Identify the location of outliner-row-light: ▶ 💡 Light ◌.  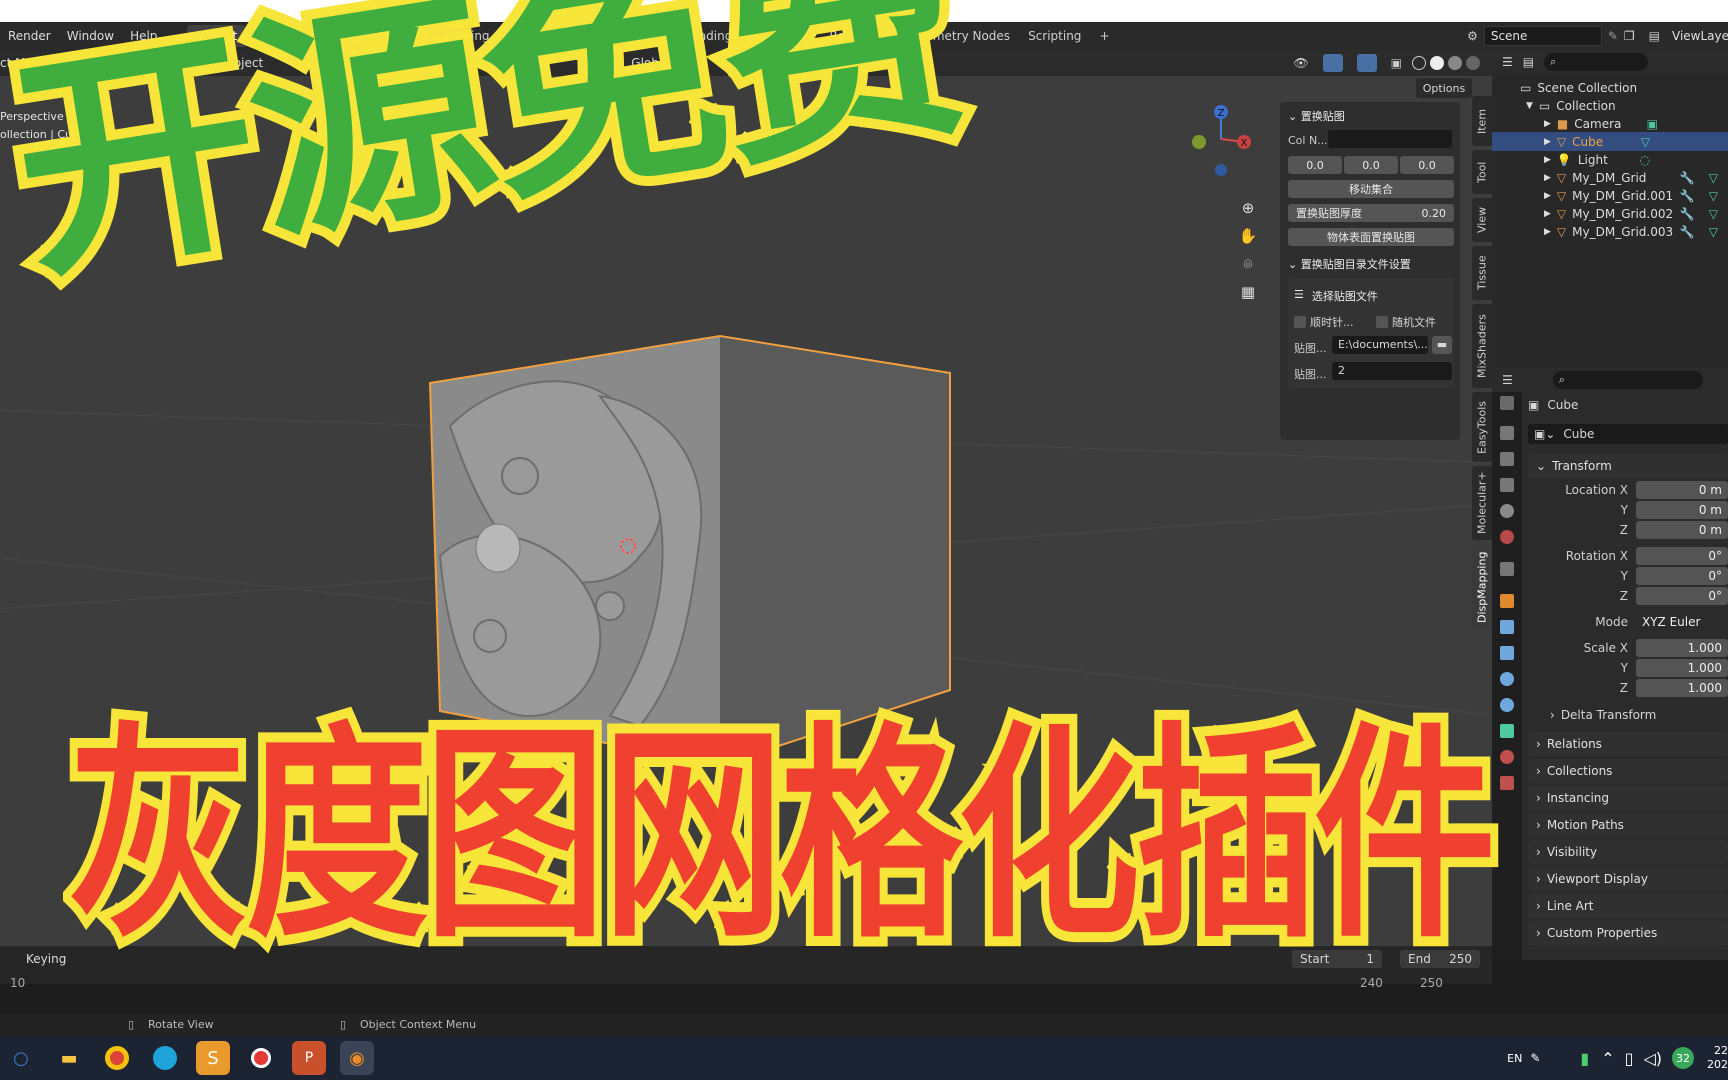
(1610, 159).